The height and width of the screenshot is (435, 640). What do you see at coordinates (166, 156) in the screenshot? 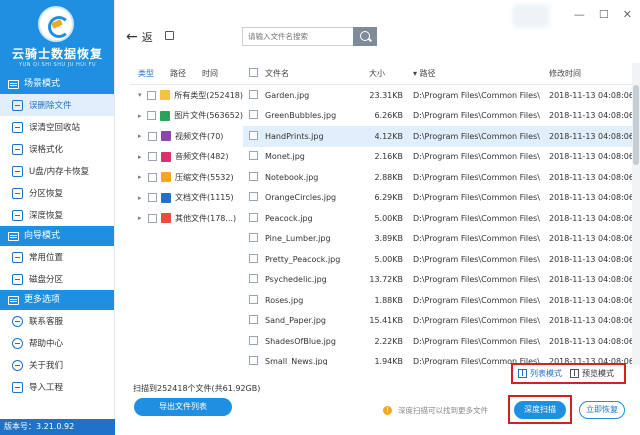
I see `file-type-icon` at bounding box center [166, 156].